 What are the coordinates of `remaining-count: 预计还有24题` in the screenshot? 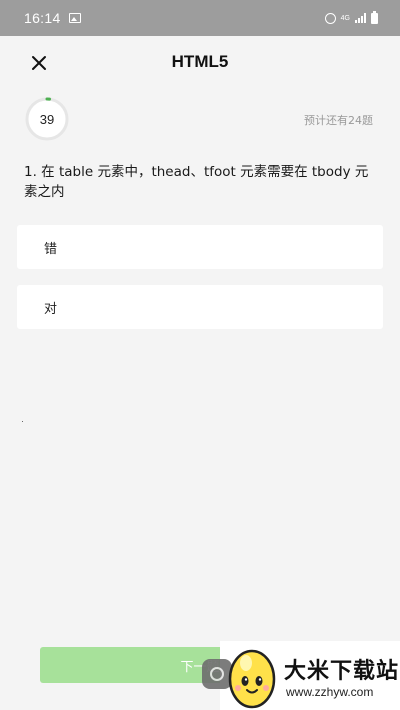 It's located at (338, 120).